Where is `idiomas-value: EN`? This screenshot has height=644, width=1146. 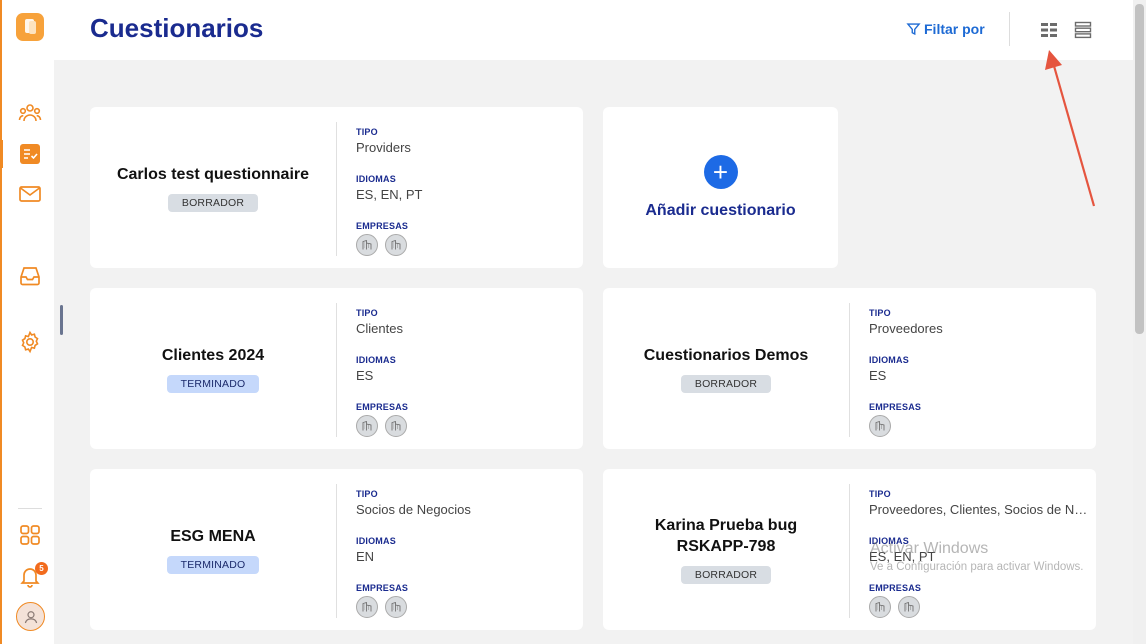
idiomas-value: EN is located at coordinates (365, 556).